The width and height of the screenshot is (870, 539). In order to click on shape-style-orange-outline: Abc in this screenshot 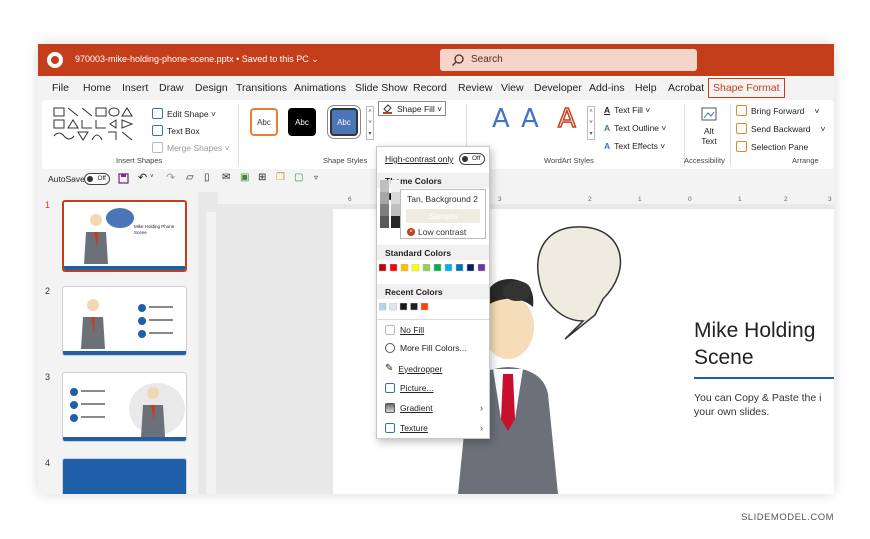, I will do `click(264, 122)`.